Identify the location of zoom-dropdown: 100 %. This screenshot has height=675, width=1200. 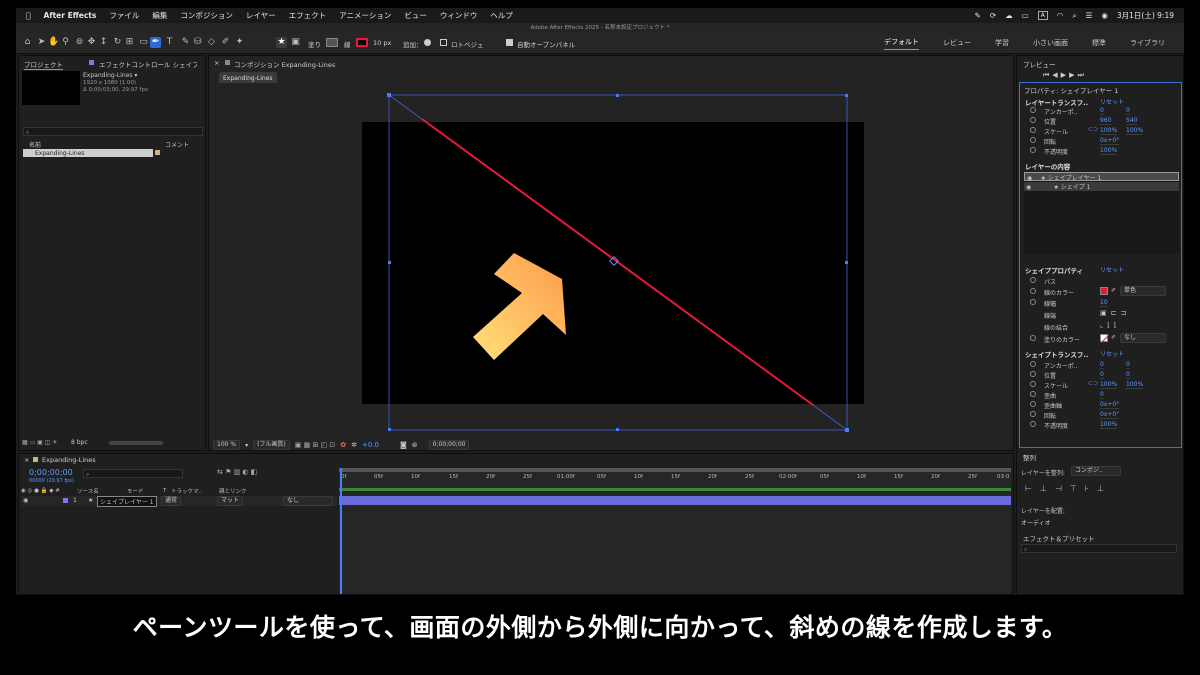
(227, 445).